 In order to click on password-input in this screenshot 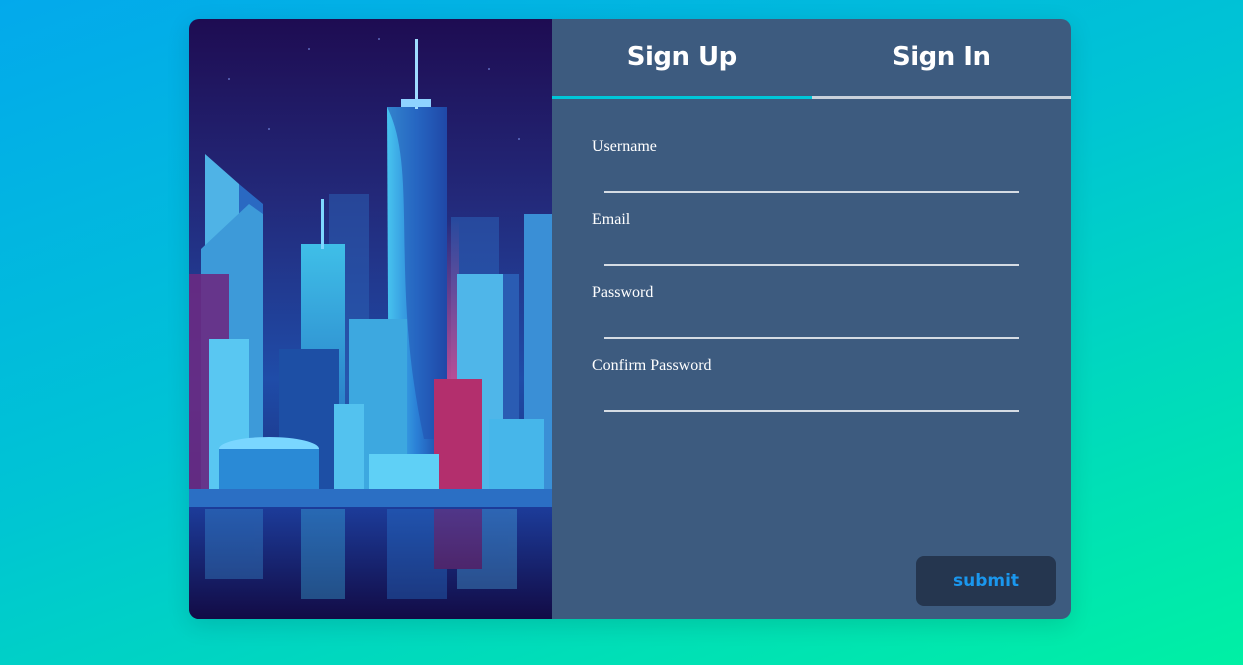, I will do `click(811, 324)`.